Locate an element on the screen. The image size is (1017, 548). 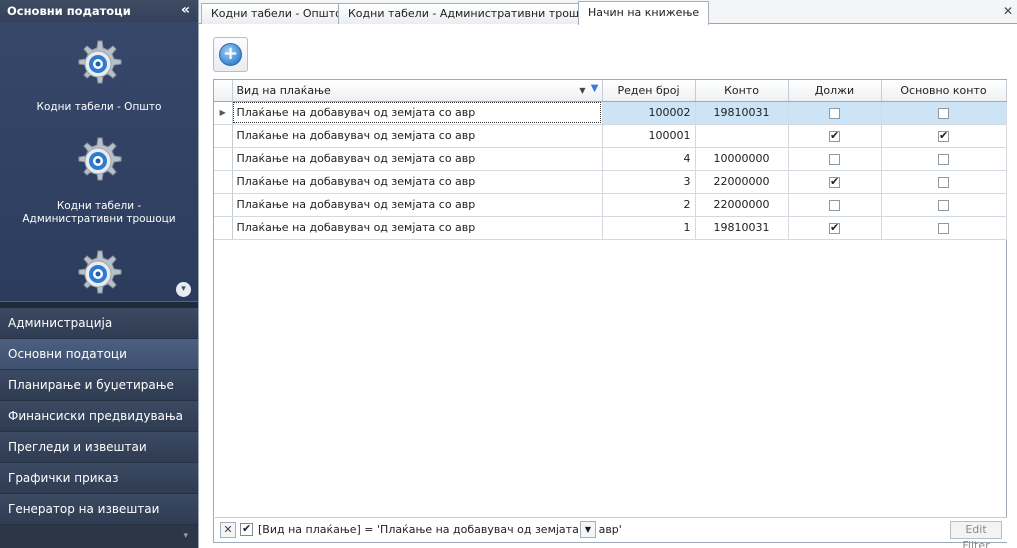
edit-filter-button: Edit Filter is located at coordinates (976, 534).